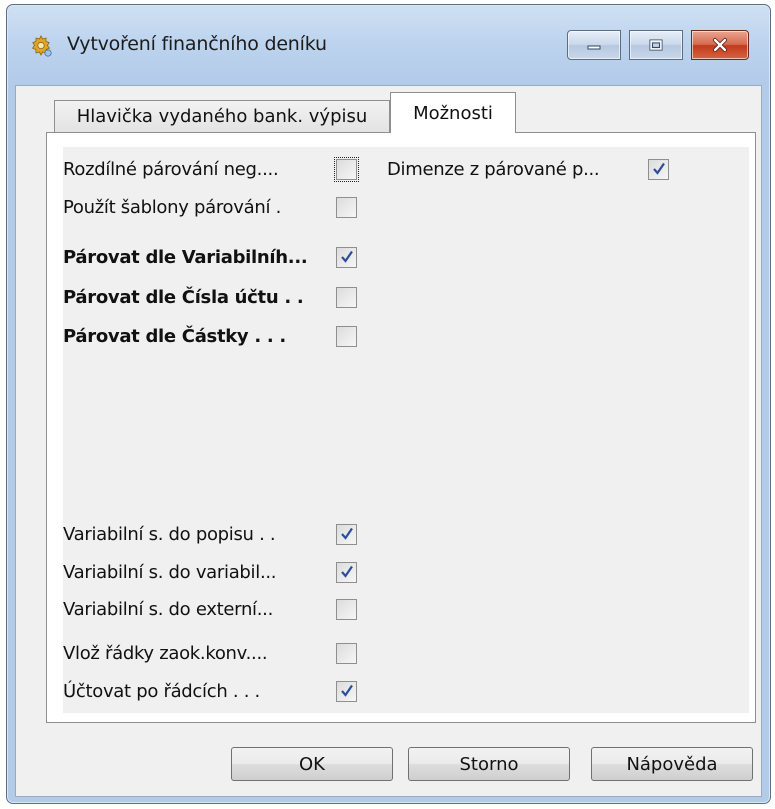  I want to click on maximize-button, so click(656, 45).